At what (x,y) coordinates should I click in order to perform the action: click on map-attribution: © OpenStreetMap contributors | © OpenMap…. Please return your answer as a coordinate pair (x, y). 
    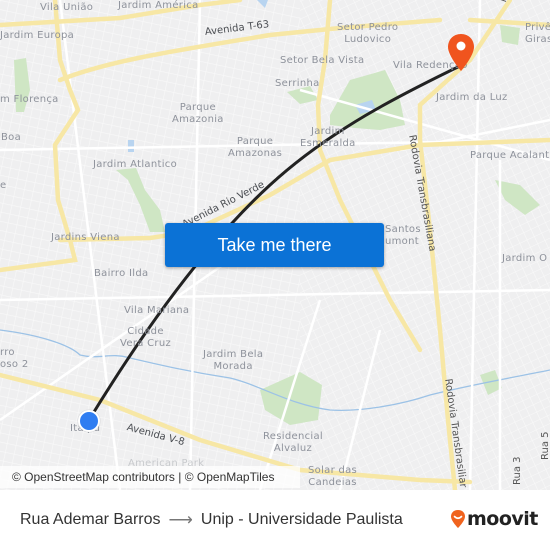
    Looking at the image, I should click on (150, 477).